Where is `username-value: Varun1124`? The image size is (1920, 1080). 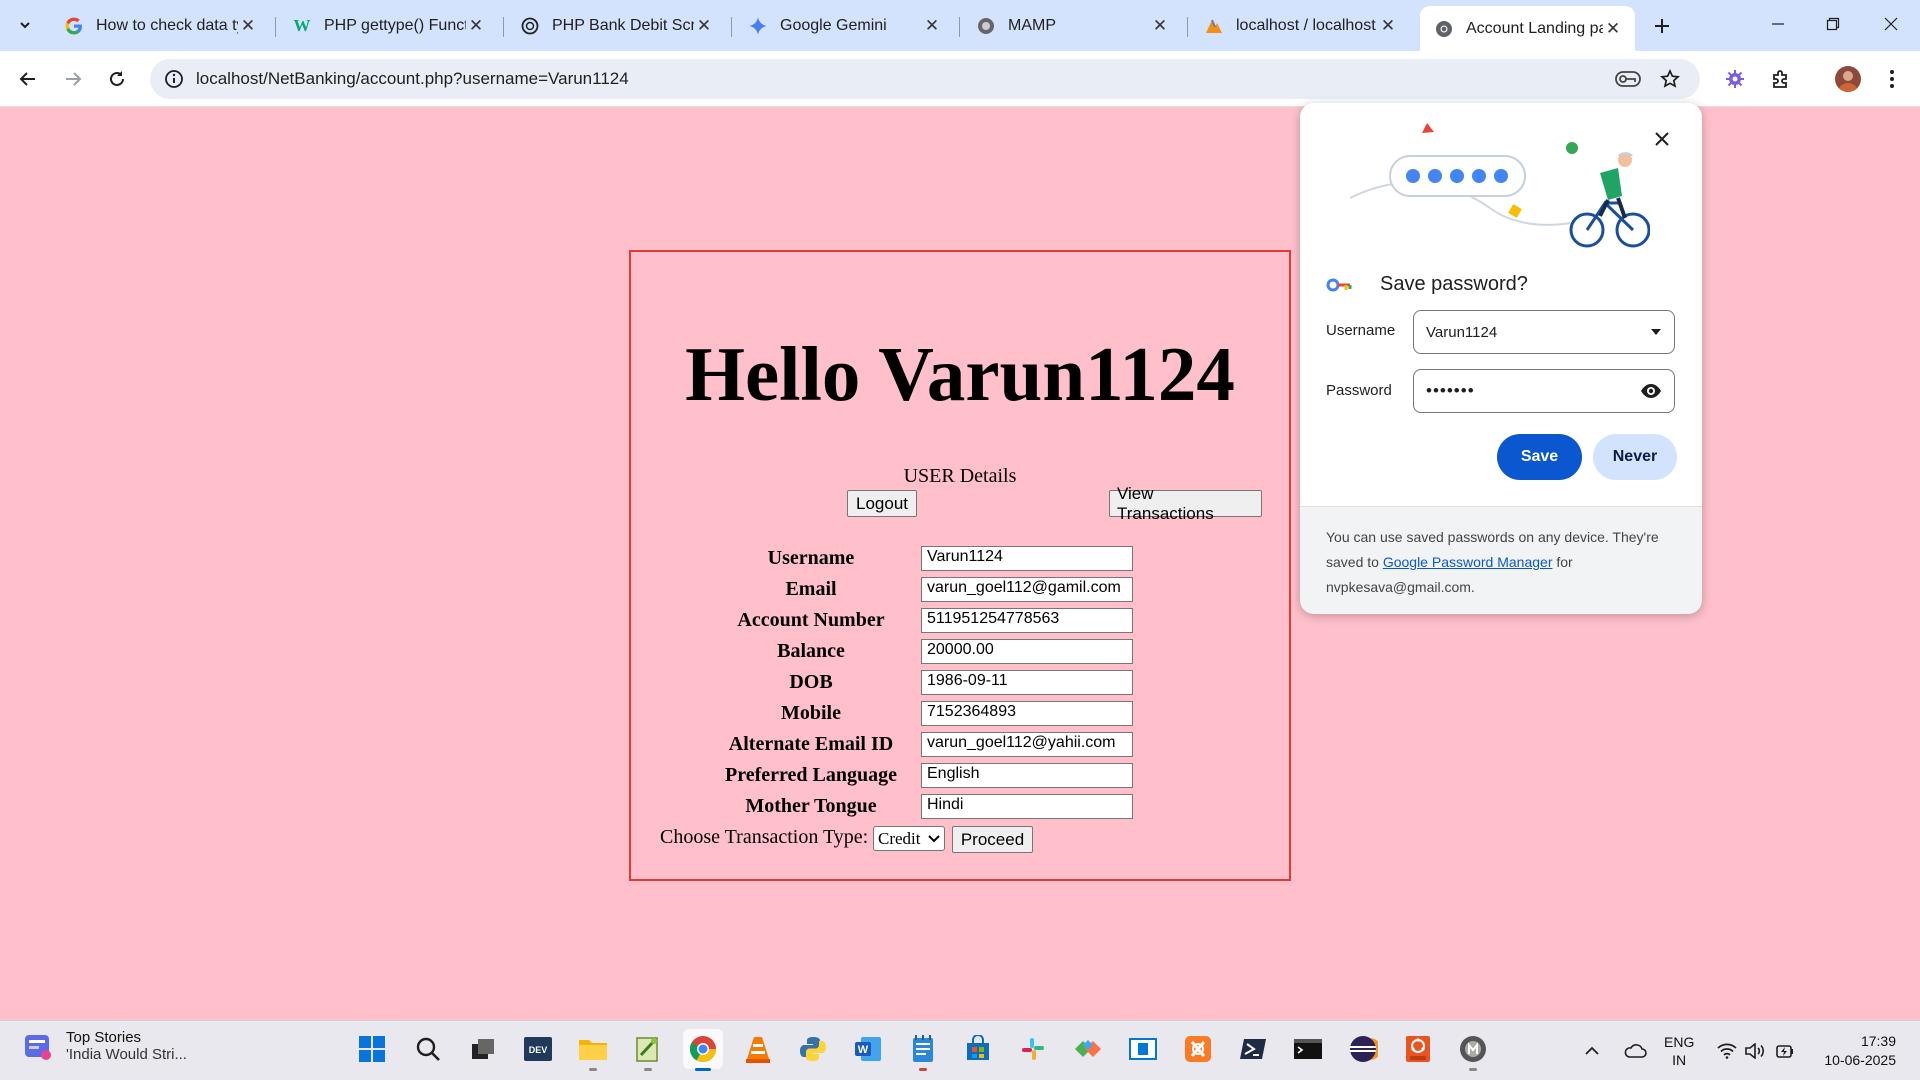 username-value: Varun1124 is located at coordinates (1462, 332).